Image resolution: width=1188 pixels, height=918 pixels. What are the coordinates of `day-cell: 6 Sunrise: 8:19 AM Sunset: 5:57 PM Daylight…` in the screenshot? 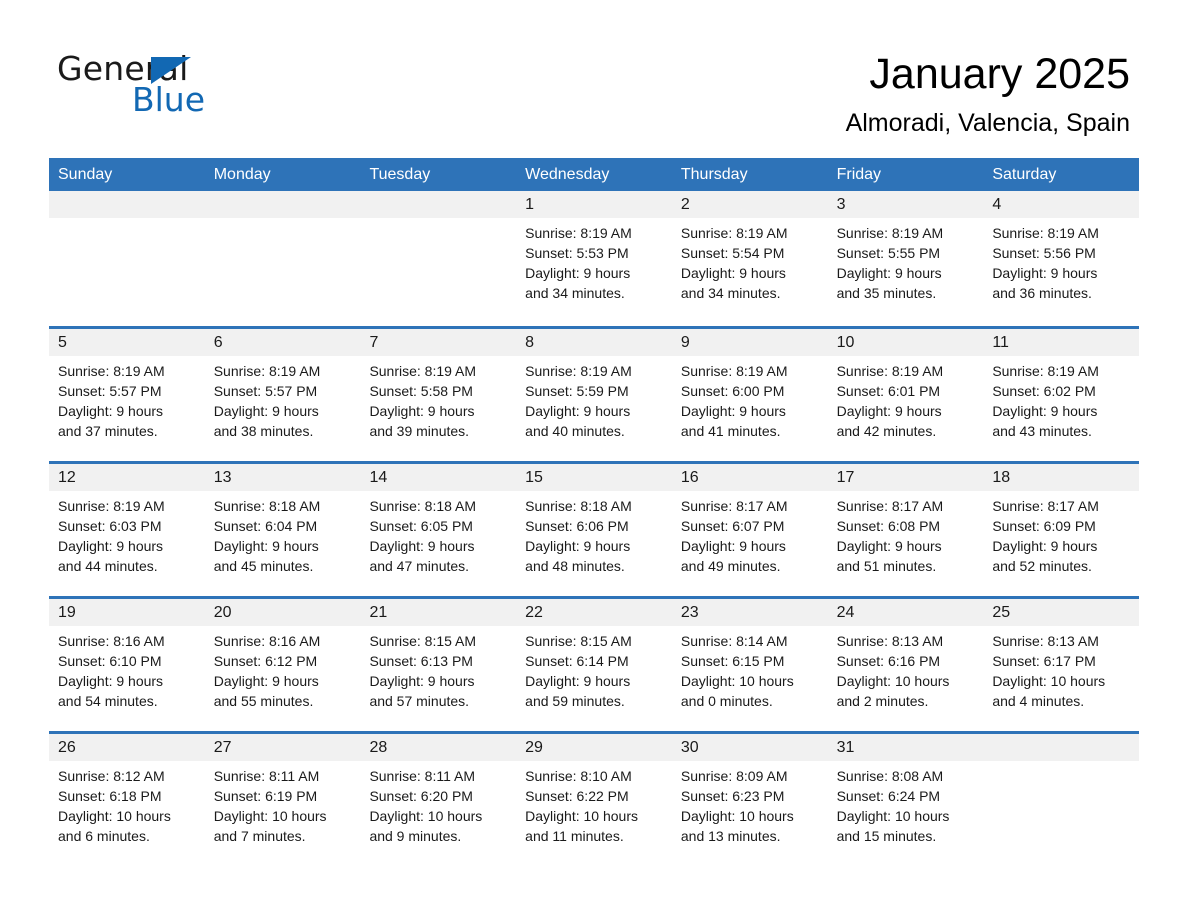 It's located at (282, 395).